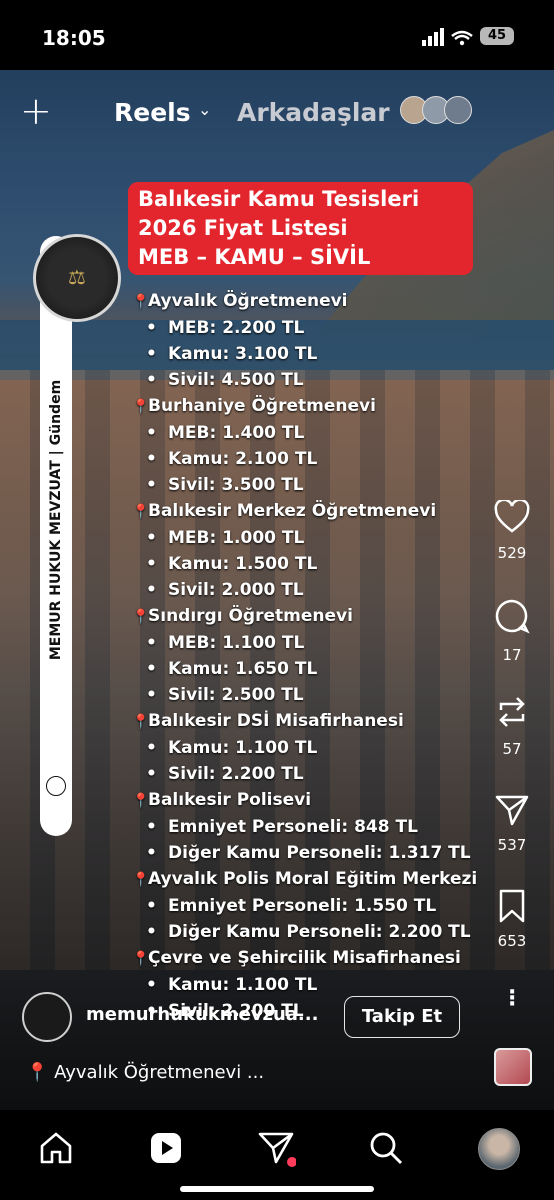 This screenshot has height=1200, width=554. I want to click on price-item: Sivil: 2.200 TL, so click(322, 774).